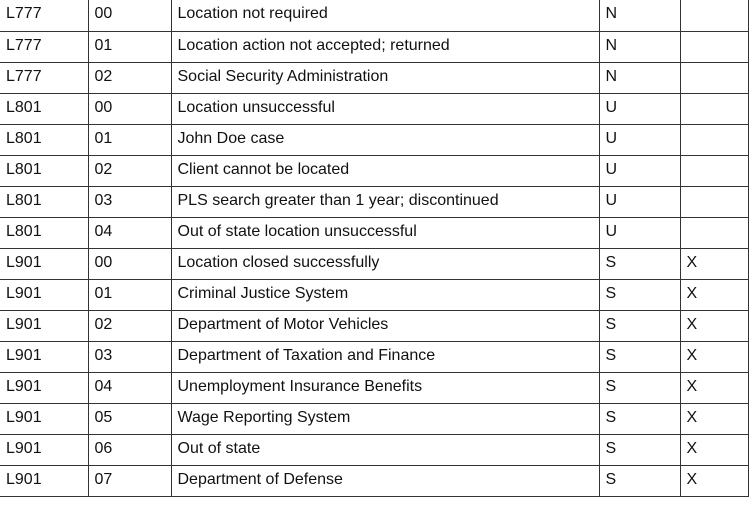  I want to click on table-row: L801 01 John Doe case U, so click(374, 139).